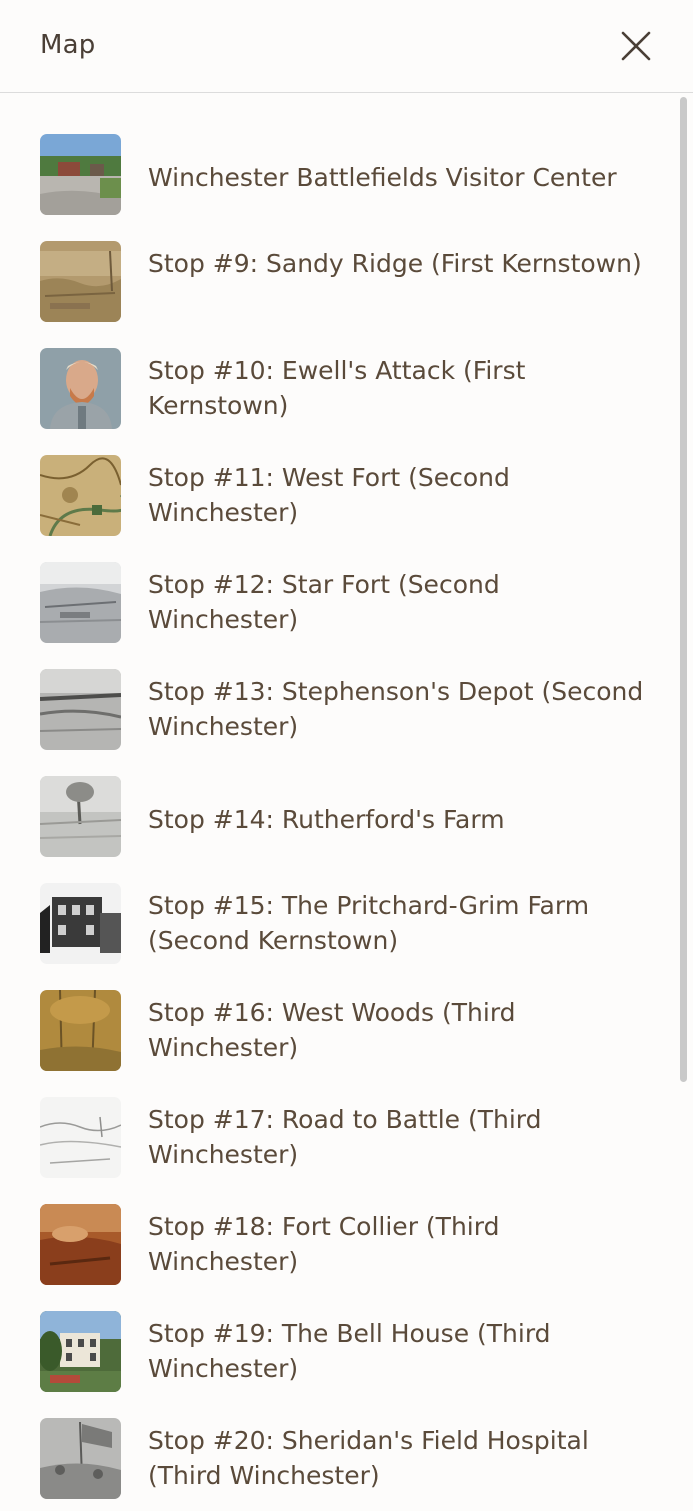 This screenshot has width=693, height=1511. I want to click on list-item: Winchester Battlefields Visitor Center, so click(338, 173).